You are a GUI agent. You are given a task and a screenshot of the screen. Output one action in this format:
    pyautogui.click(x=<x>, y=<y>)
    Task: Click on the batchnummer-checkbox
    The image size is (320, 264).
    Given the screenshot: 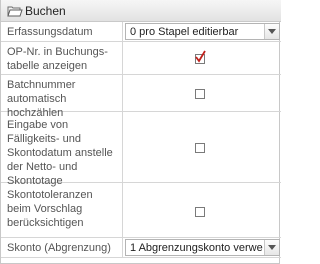 What is the action you would take?
    pyautogui.click(x=200, y=94)
    